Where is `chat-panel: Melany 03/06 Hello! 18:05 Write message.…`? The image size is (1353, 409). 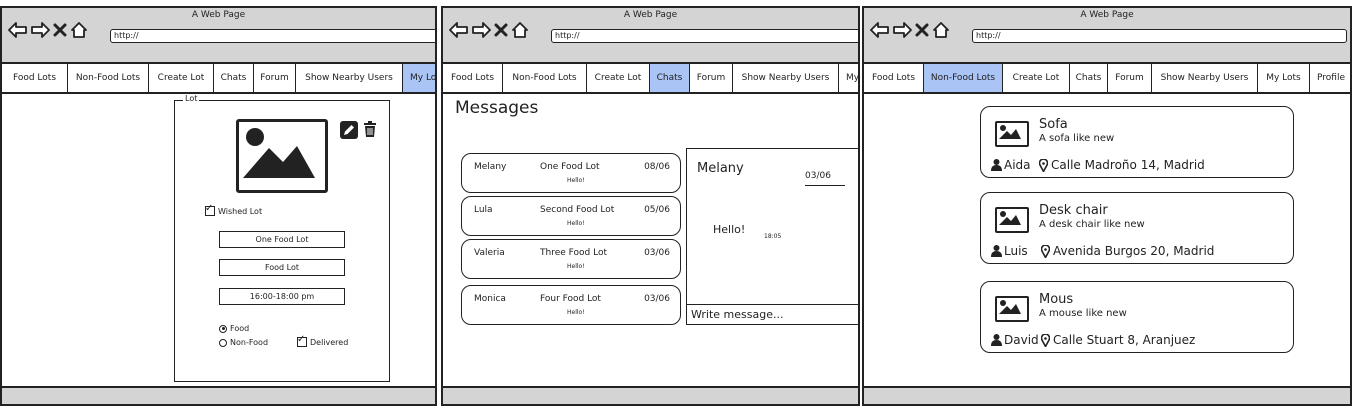
chat-panel: Melany 03/06 Hello! 18:05 Write message.… is located at coordinates (772, 236).